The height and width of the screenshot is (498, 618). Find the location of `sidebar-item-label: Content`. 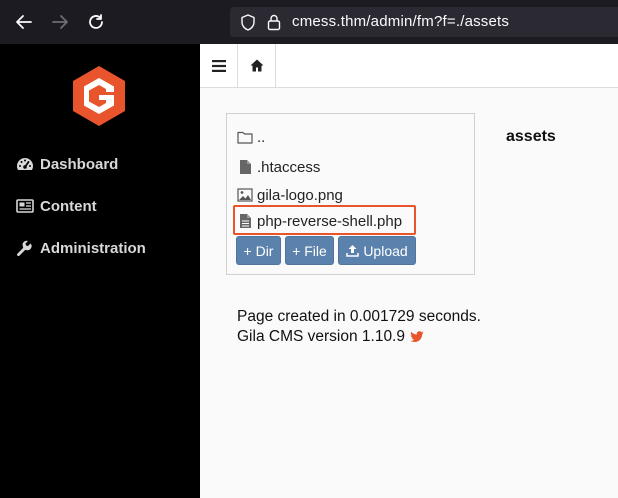

sidebar-item-label: Content is located at coordinates (68, 206).